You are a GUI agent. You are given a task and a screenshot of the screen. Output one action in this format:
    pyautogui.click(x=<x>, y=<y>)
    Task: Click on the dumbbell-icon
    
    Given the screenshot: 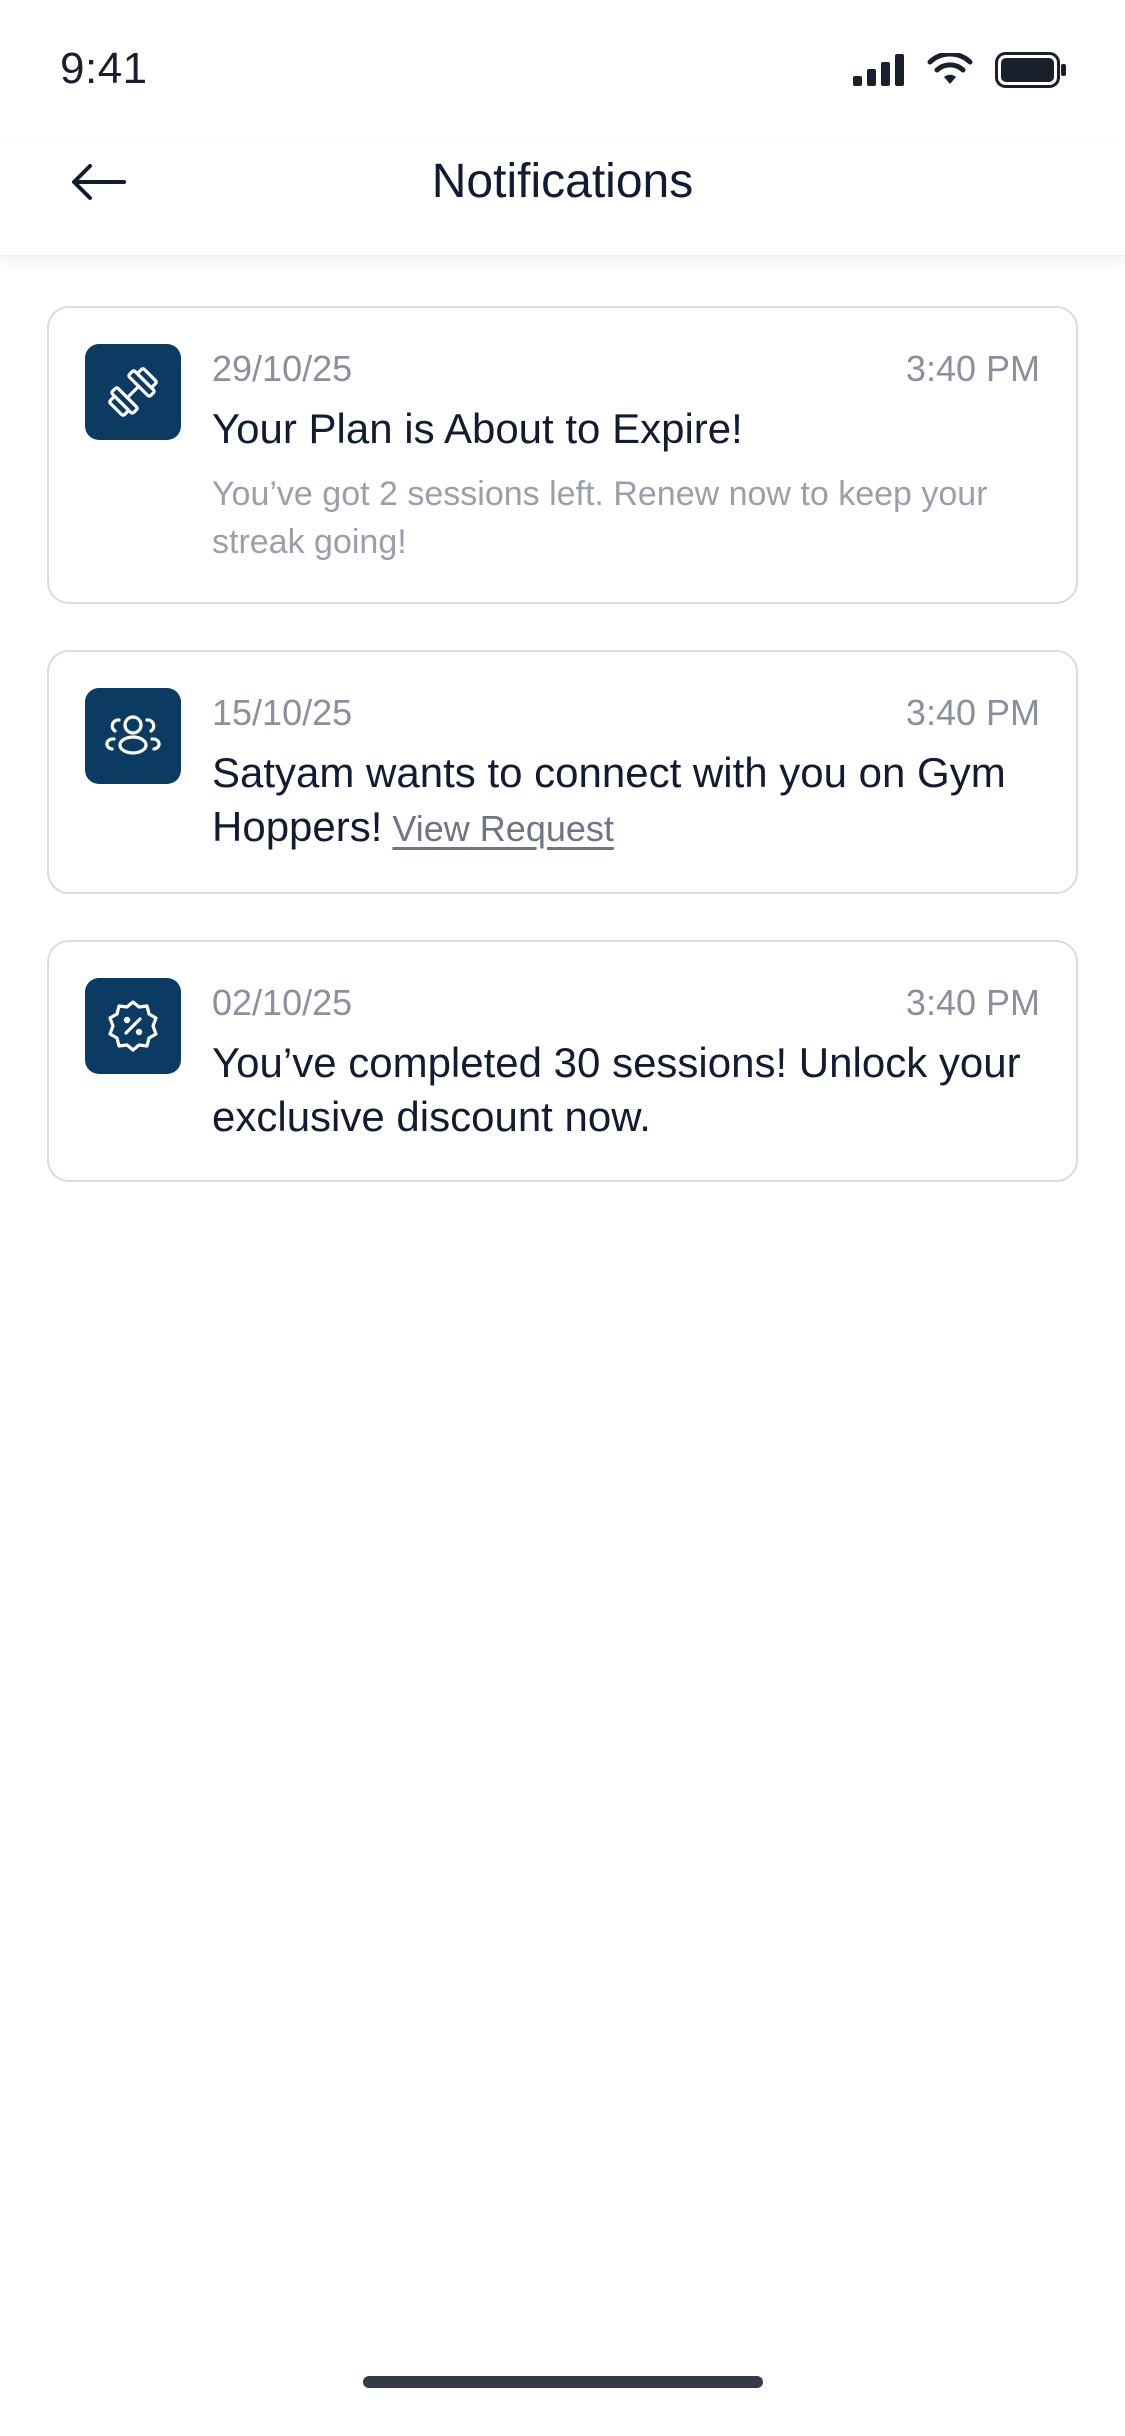 What is the action you would take?
    pyautogui.click(x=133, y=392)
    